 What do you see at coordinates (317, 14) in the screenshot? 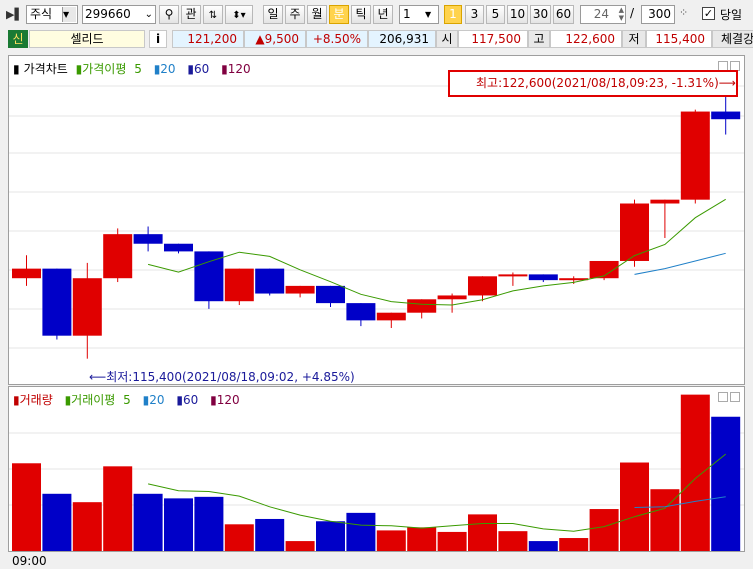
I see `period-month: 월` at bounding box center [317, 14].